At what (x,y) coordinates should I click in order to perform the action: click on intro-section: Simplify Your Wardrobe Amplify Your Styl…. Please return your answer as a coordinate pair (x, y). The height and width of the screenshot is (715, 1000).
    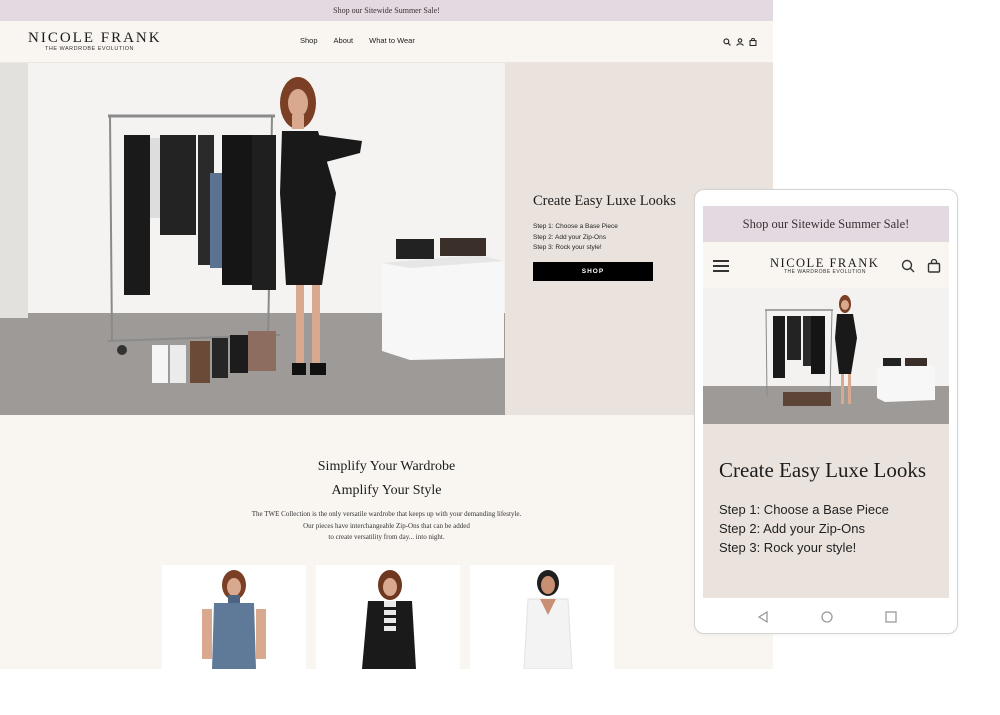
    Looking at the image, I should click on (386, 499).